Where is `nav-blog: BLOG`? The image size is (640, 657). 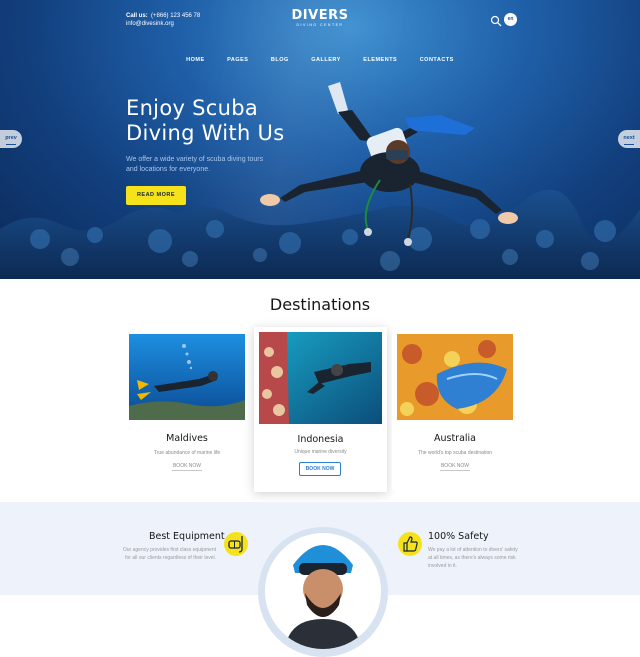
nav-blog: BLOG is located at coordinates (280, 60).